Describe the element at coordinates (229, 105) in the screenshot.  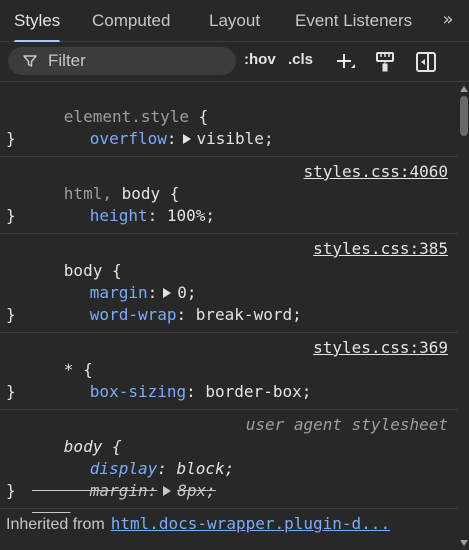
I see `rule-selector-line: element.style {` at that location.